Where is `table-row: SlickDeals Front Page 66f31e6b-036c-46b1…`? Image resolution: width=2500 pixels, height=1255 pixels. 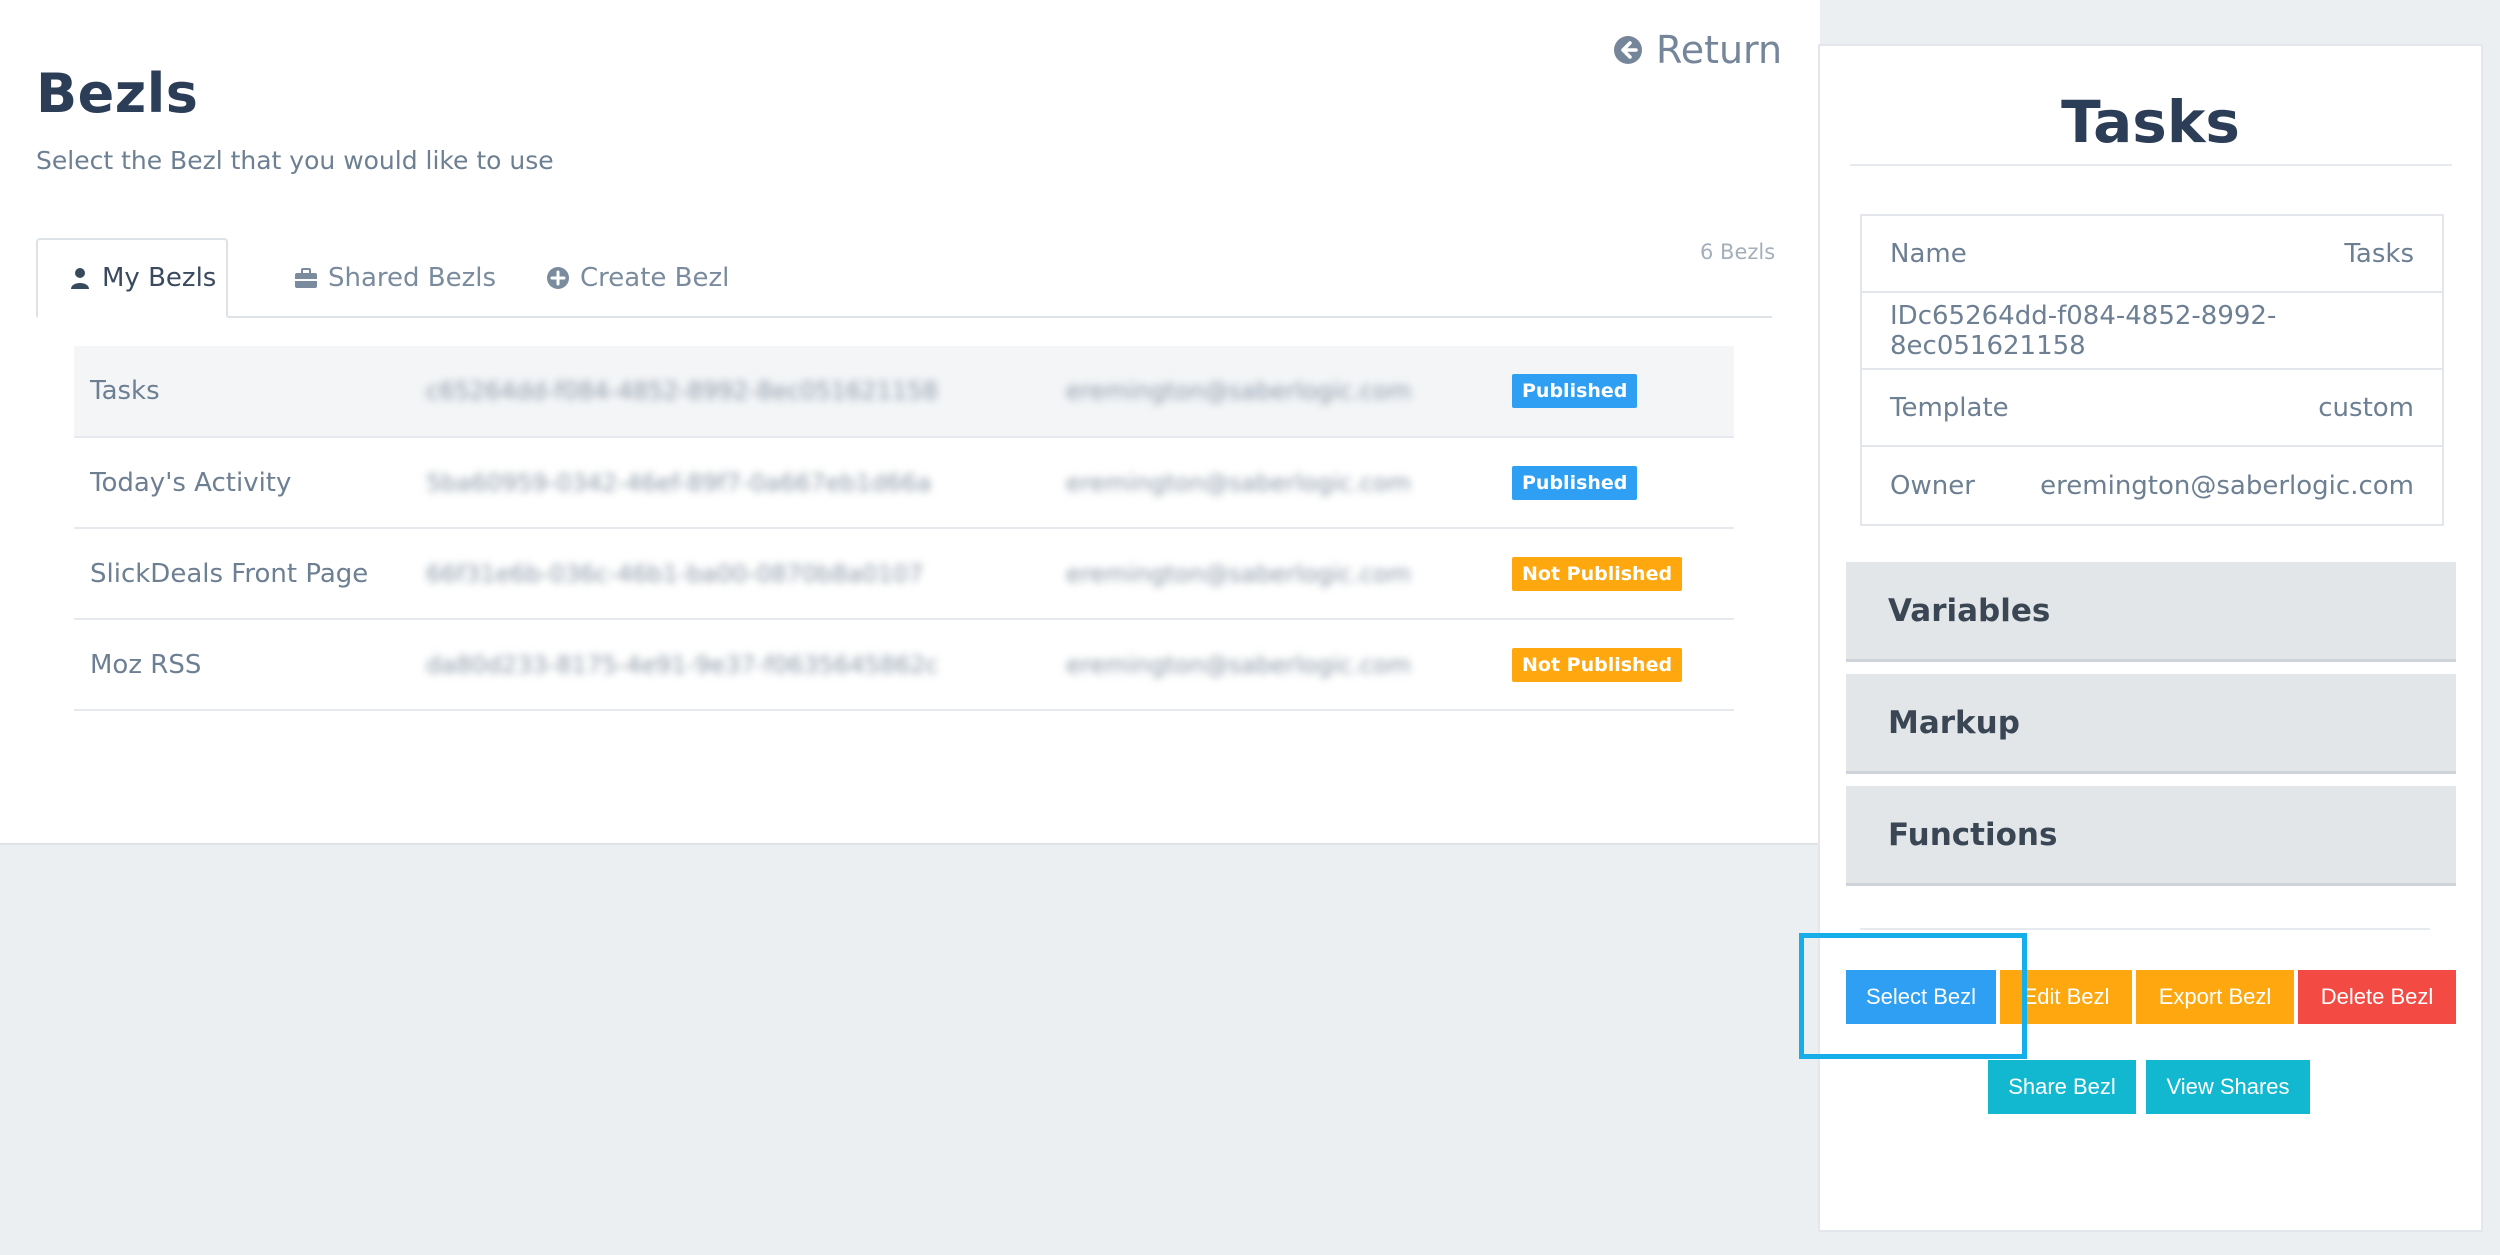
table-row: SlickDeals Front Page 66f31e6b-036c-46b1… is located at coordinates (904, 573).